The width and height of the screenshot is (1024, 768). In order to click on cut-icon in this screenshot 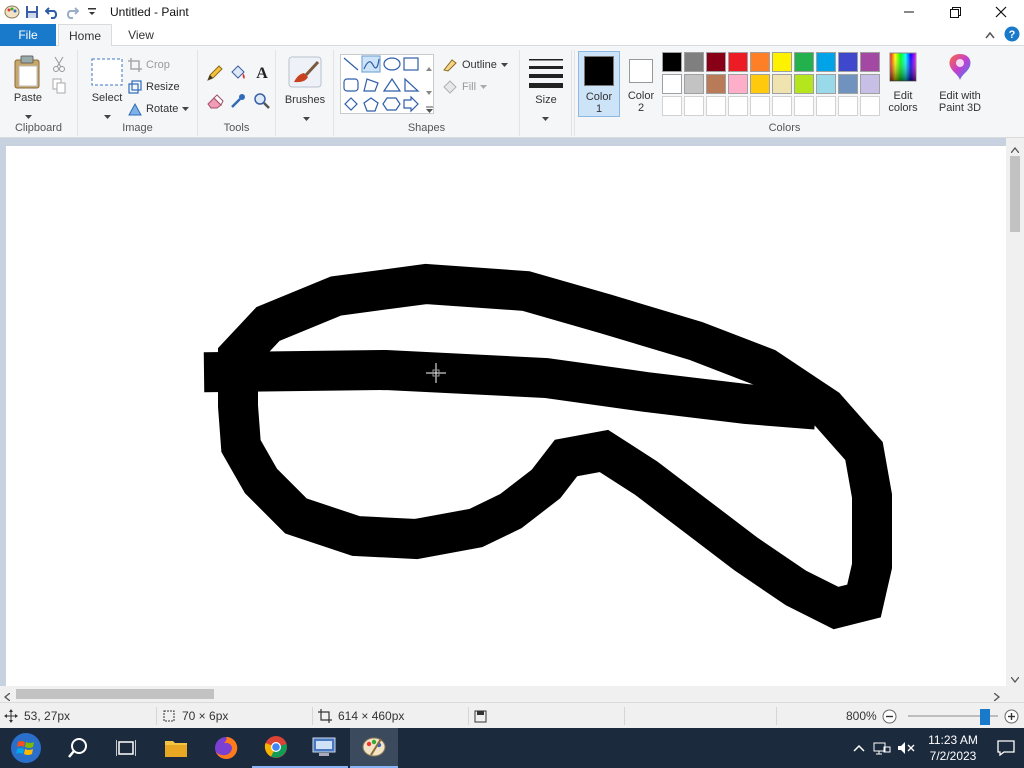, I will do `click(59, 65)`.